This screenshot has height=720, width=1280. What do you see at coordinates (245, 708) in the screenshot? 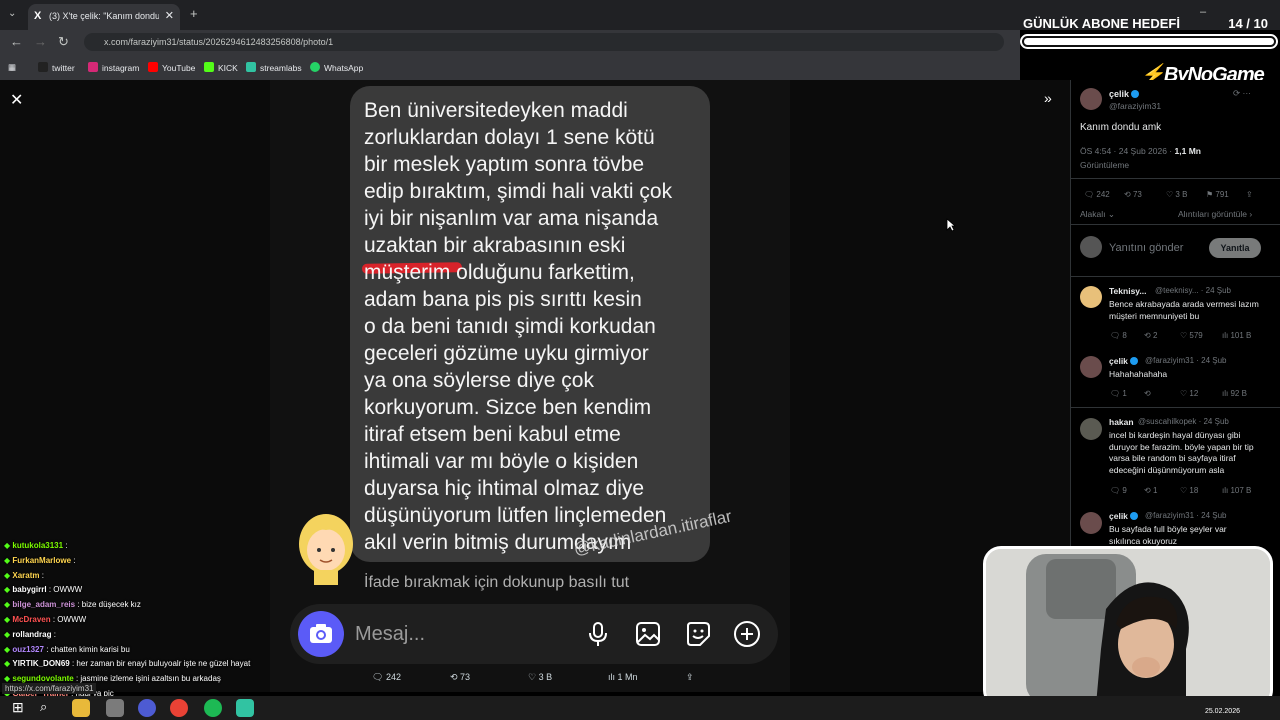
I see `streamlabs-taskbar-icon` at bounding box center [245, 708].